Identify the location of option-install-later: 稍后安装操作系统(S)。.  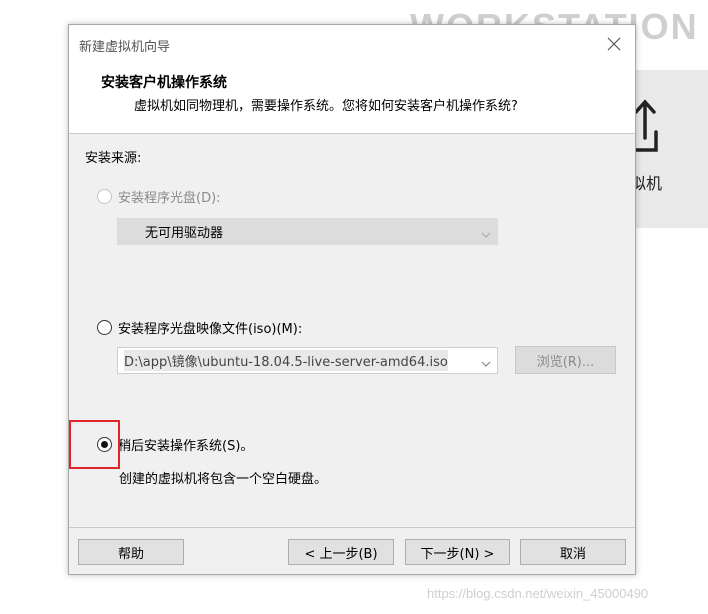
(175, 444).